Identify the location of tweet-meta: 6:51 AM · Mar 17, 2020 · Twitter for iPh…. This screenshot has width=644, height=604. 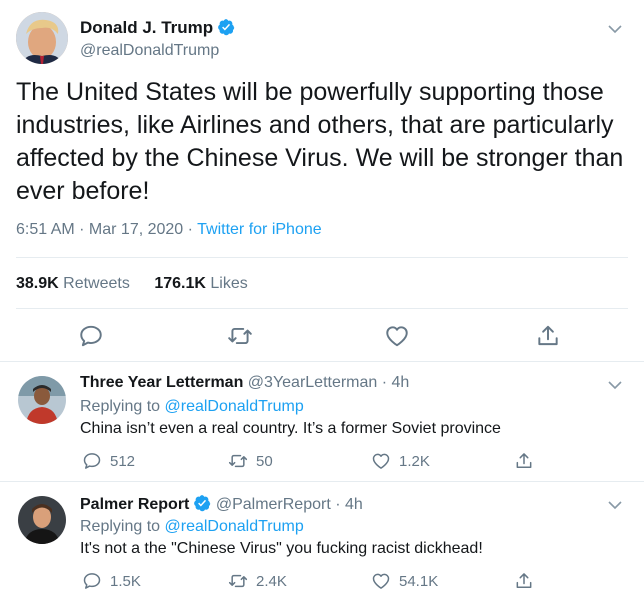
(169, 230).